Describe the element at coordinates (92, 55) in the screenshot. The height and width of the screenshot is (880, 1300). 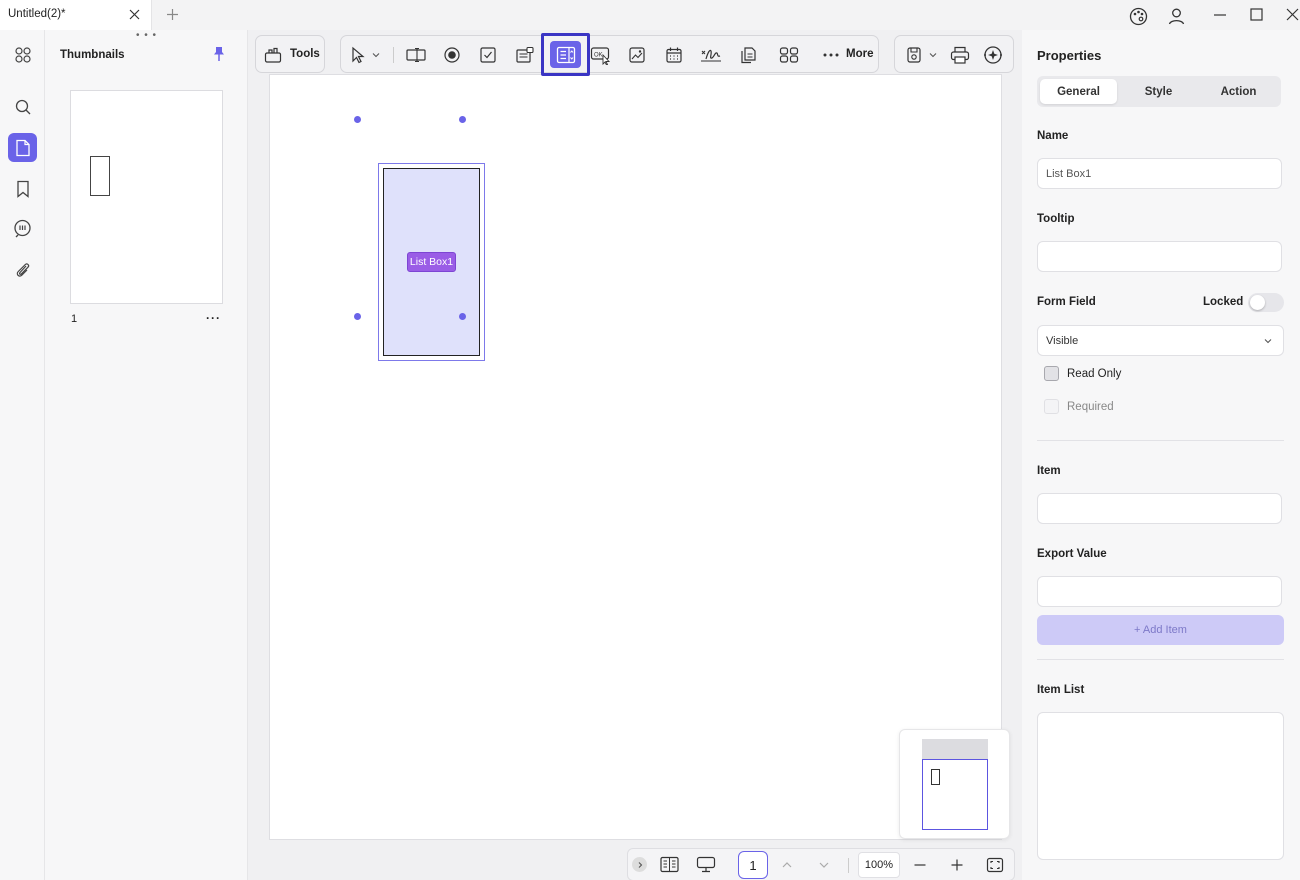
I see `thumbnails-title: Thumbnails` at that location.